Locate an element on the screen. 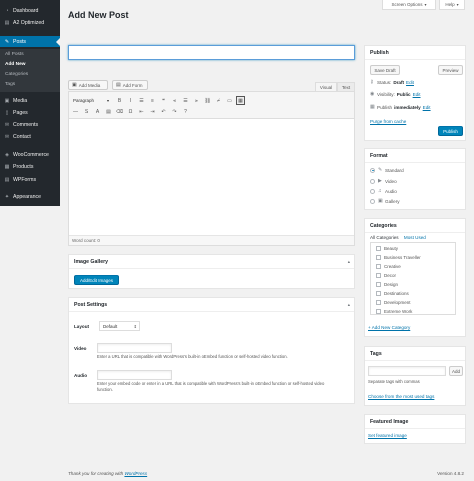 This screenshot has width=474, height=481. indent-icon: ⇥ is located at coordinates (152, 111).